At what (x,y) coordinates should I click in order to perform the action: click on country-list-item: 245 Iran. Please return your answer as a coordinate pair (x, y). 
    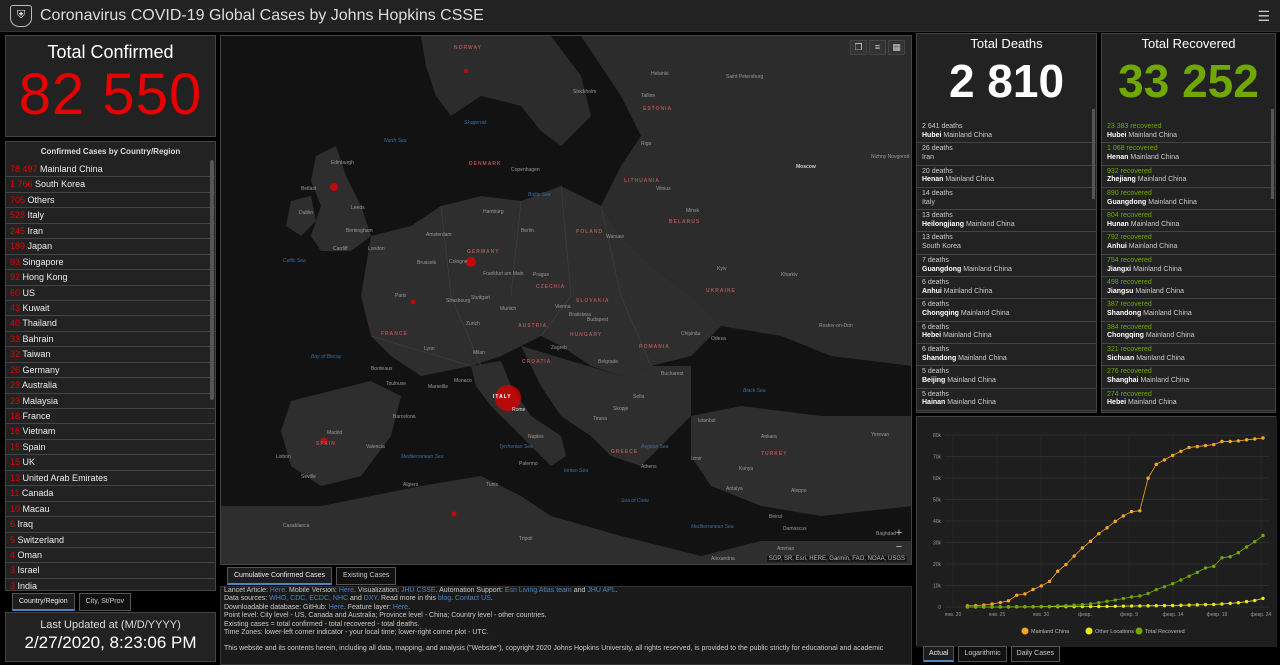
    Looking at the image, I should click on (110, 232).